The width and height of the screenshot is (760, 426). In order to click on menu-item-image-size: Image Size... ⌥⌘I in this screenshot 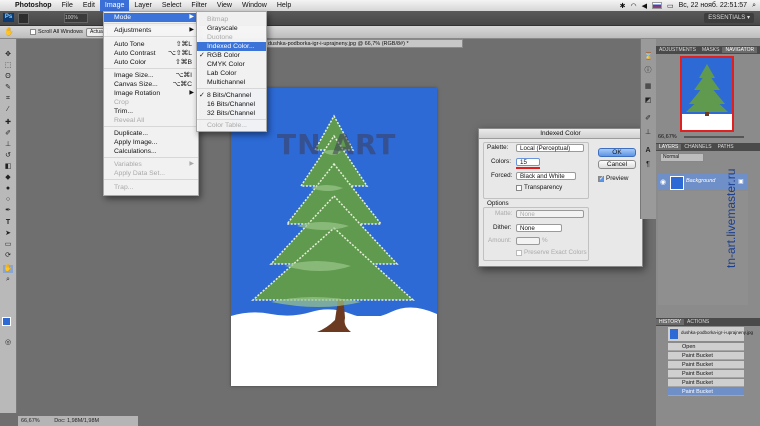, I will do `click(151, 75)`.